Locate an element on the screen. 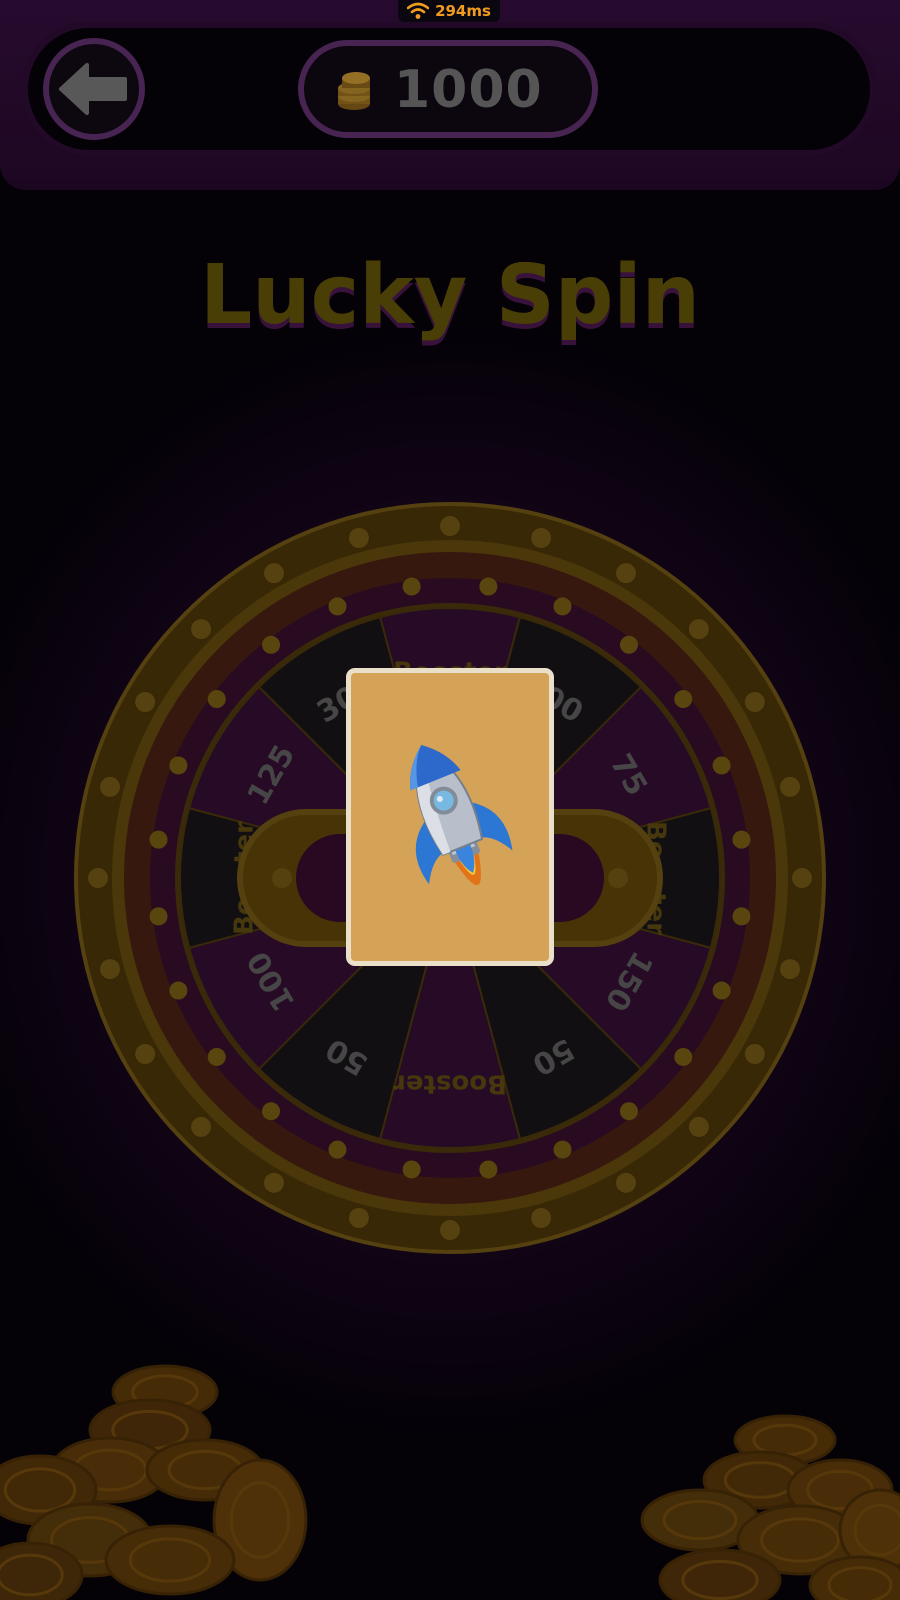 This screenshot has height=1600, width=900. ping-text: 294ms is located at coordinates (463, 11).